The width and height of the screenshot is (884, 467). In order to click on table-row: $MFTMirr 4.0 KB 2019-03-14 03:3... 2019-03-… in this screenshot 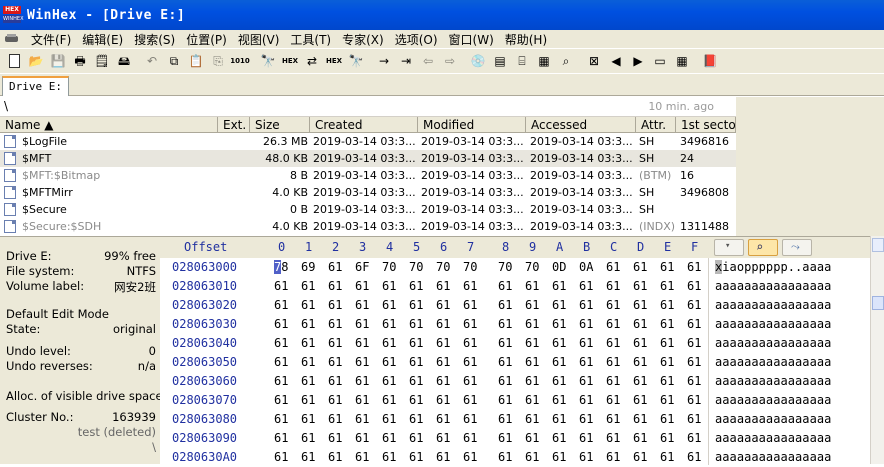, I will do `click(368, 192)`.